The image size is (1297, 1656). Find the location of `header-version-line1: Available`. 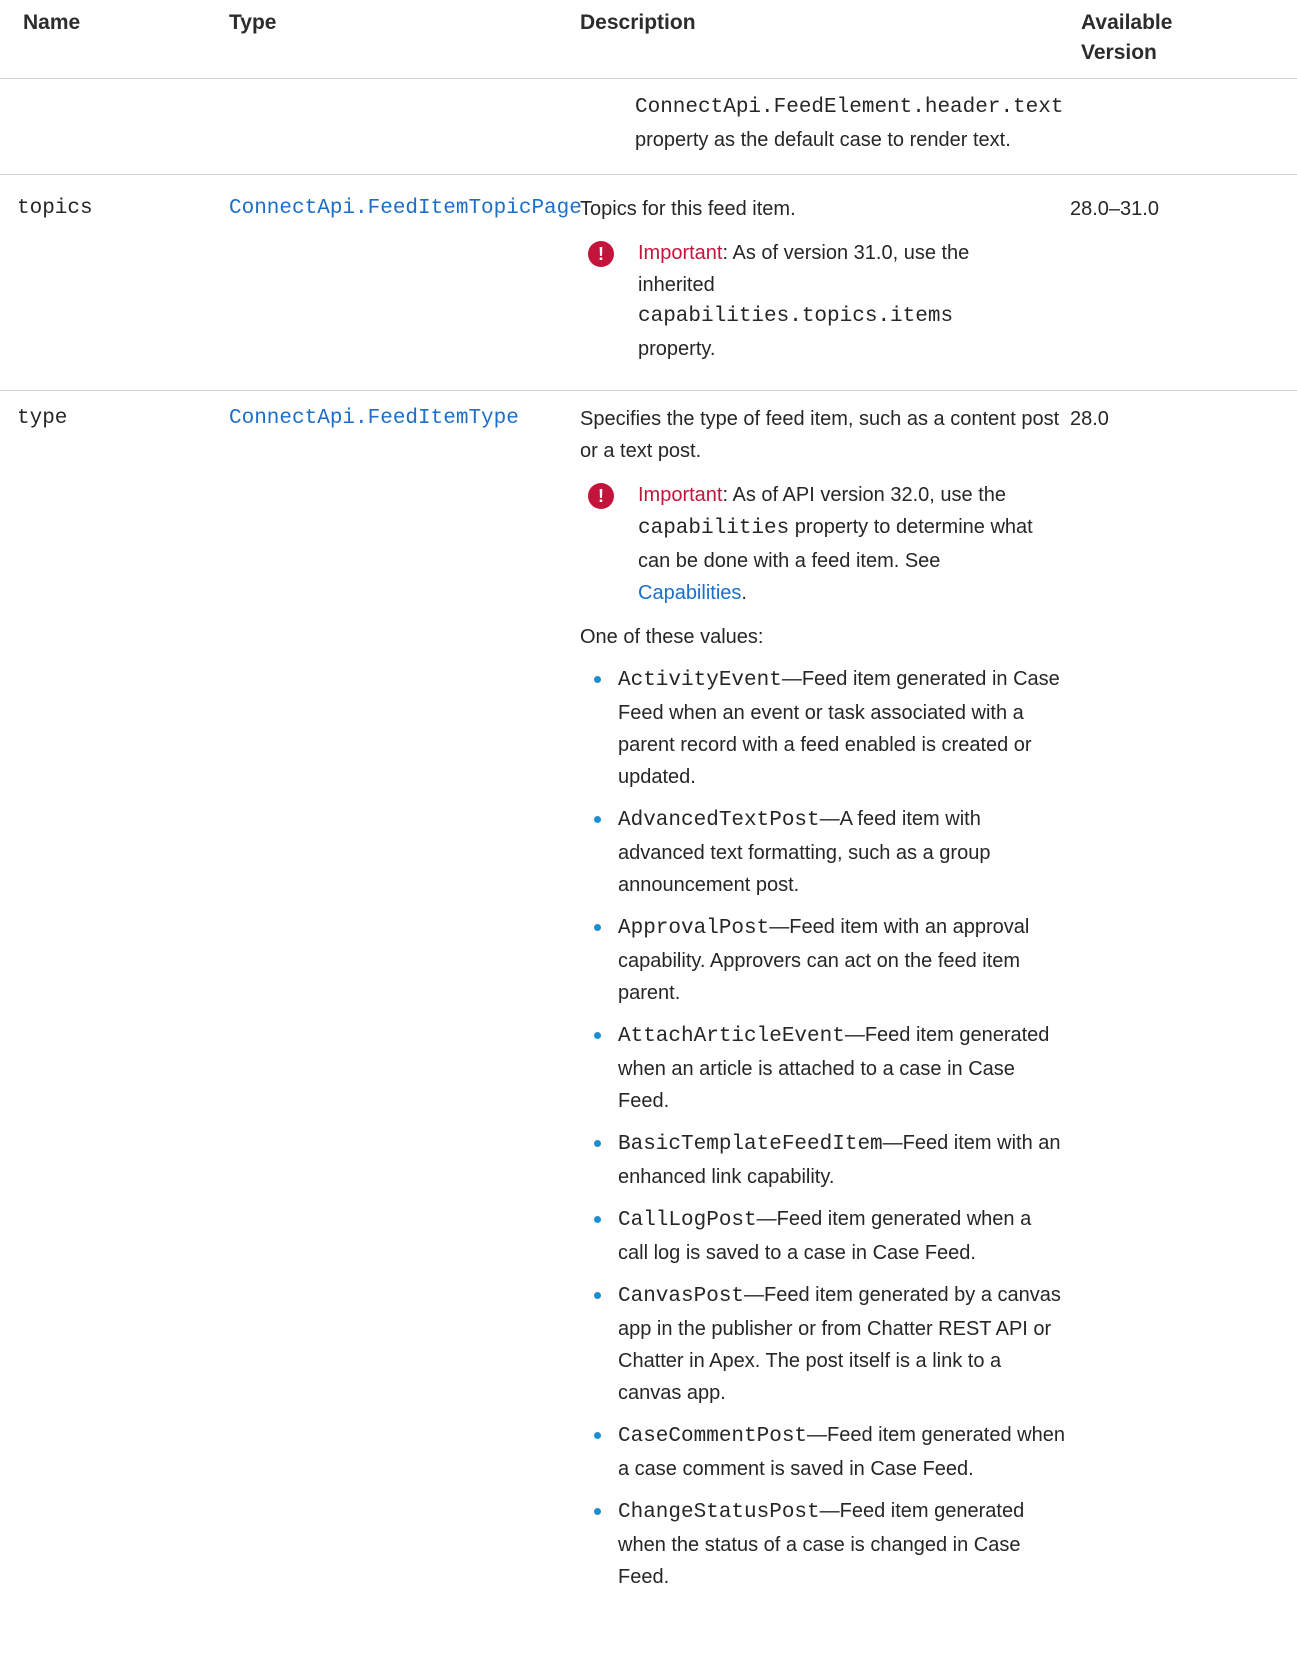

header-version-line1: Available is located at coordinates (1127, 22).